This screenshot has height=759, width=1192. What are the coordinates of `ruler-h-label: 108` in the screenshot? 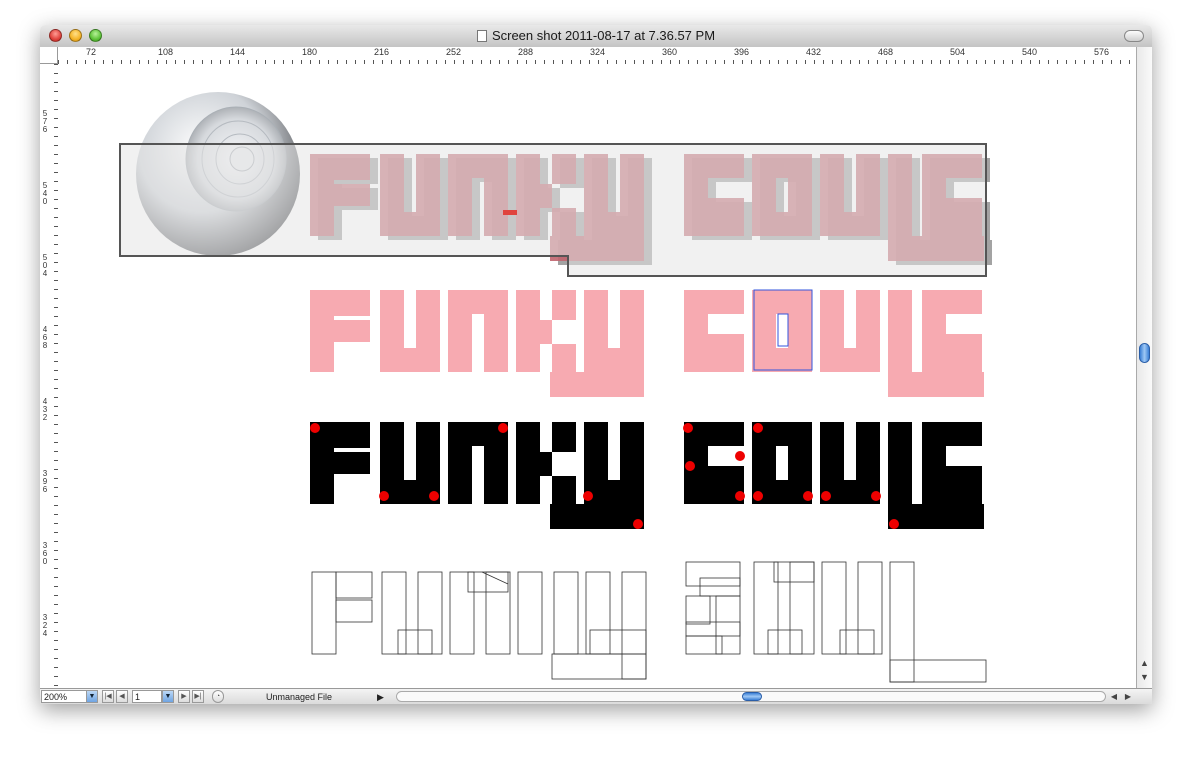 It's located at (166, 52).